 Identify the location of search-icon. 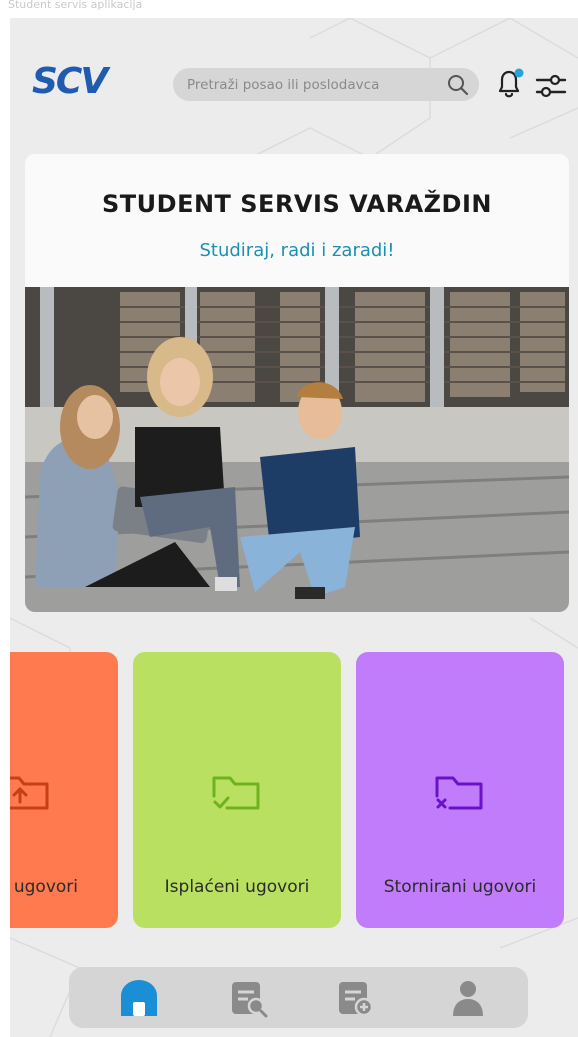
(458, 85).